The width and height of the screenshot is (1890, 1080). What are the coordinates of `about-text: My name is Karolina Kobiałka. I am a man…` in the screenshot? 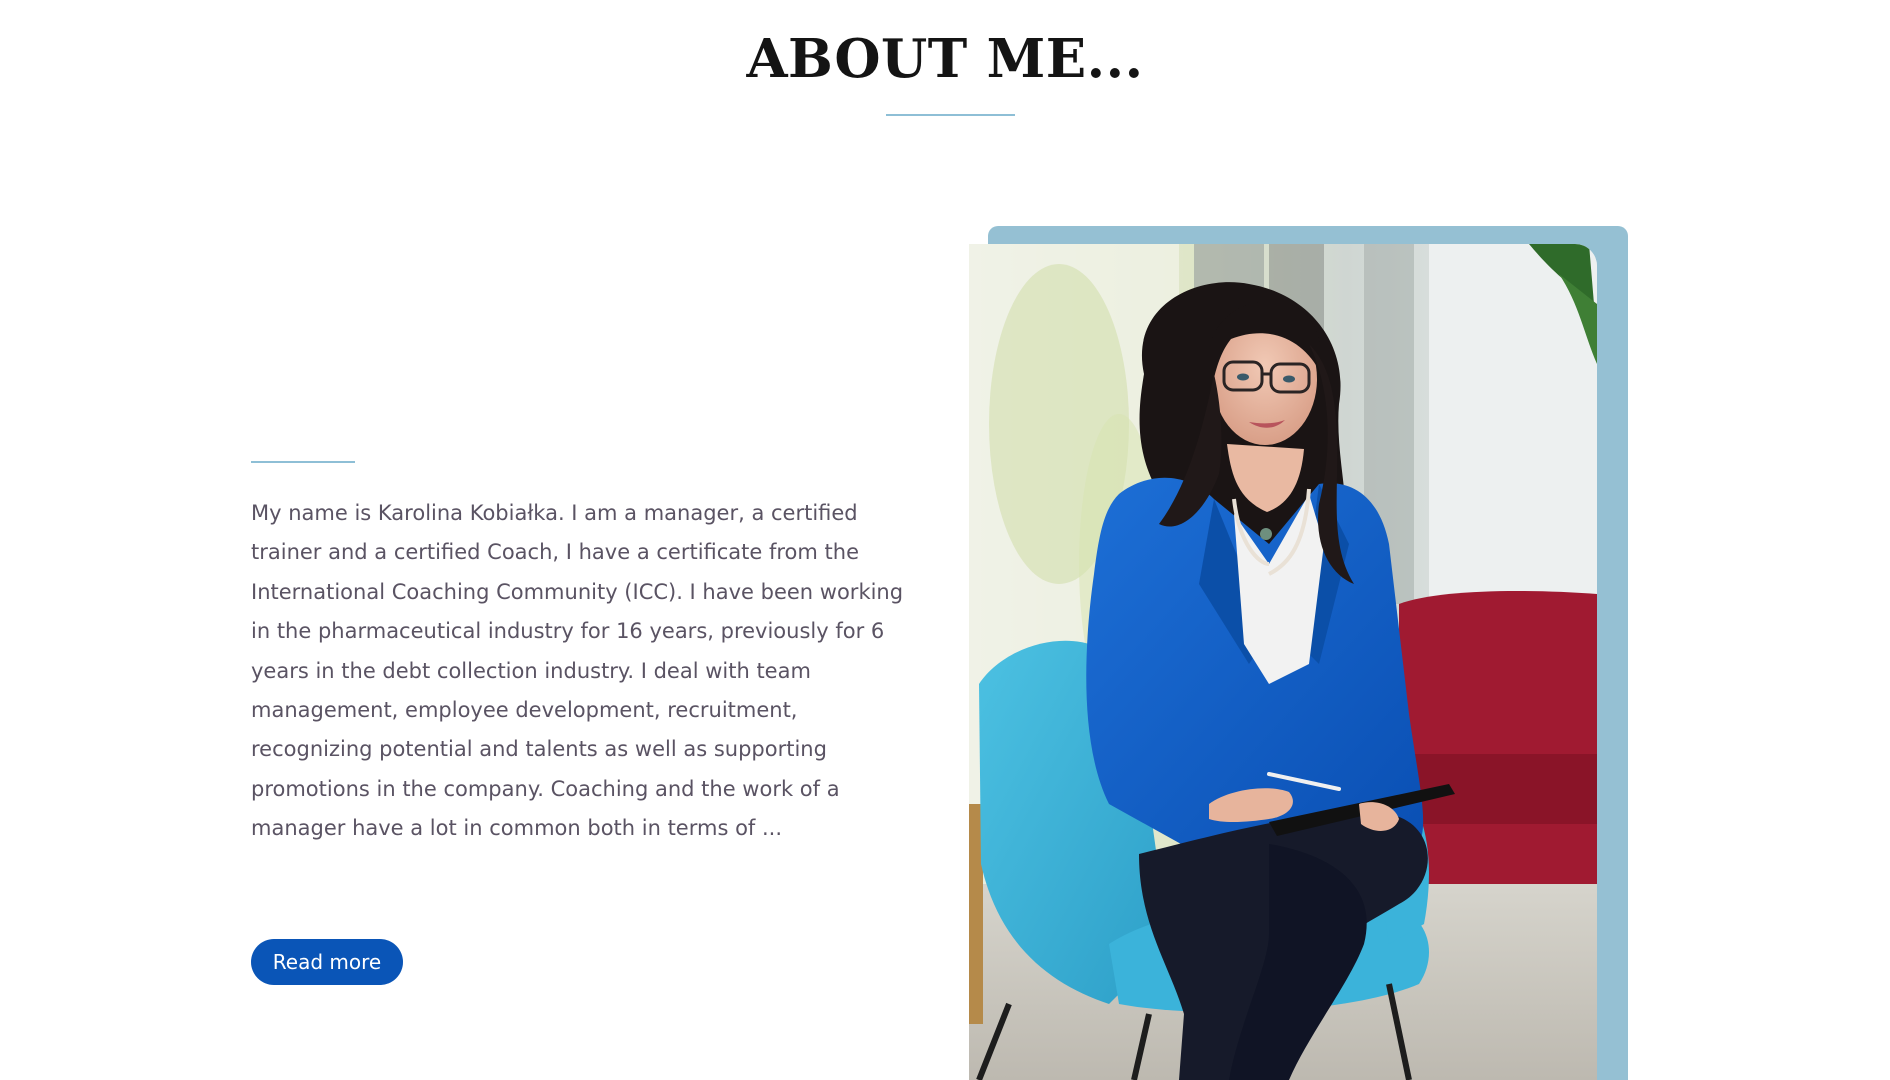 It's located at (577, 671).